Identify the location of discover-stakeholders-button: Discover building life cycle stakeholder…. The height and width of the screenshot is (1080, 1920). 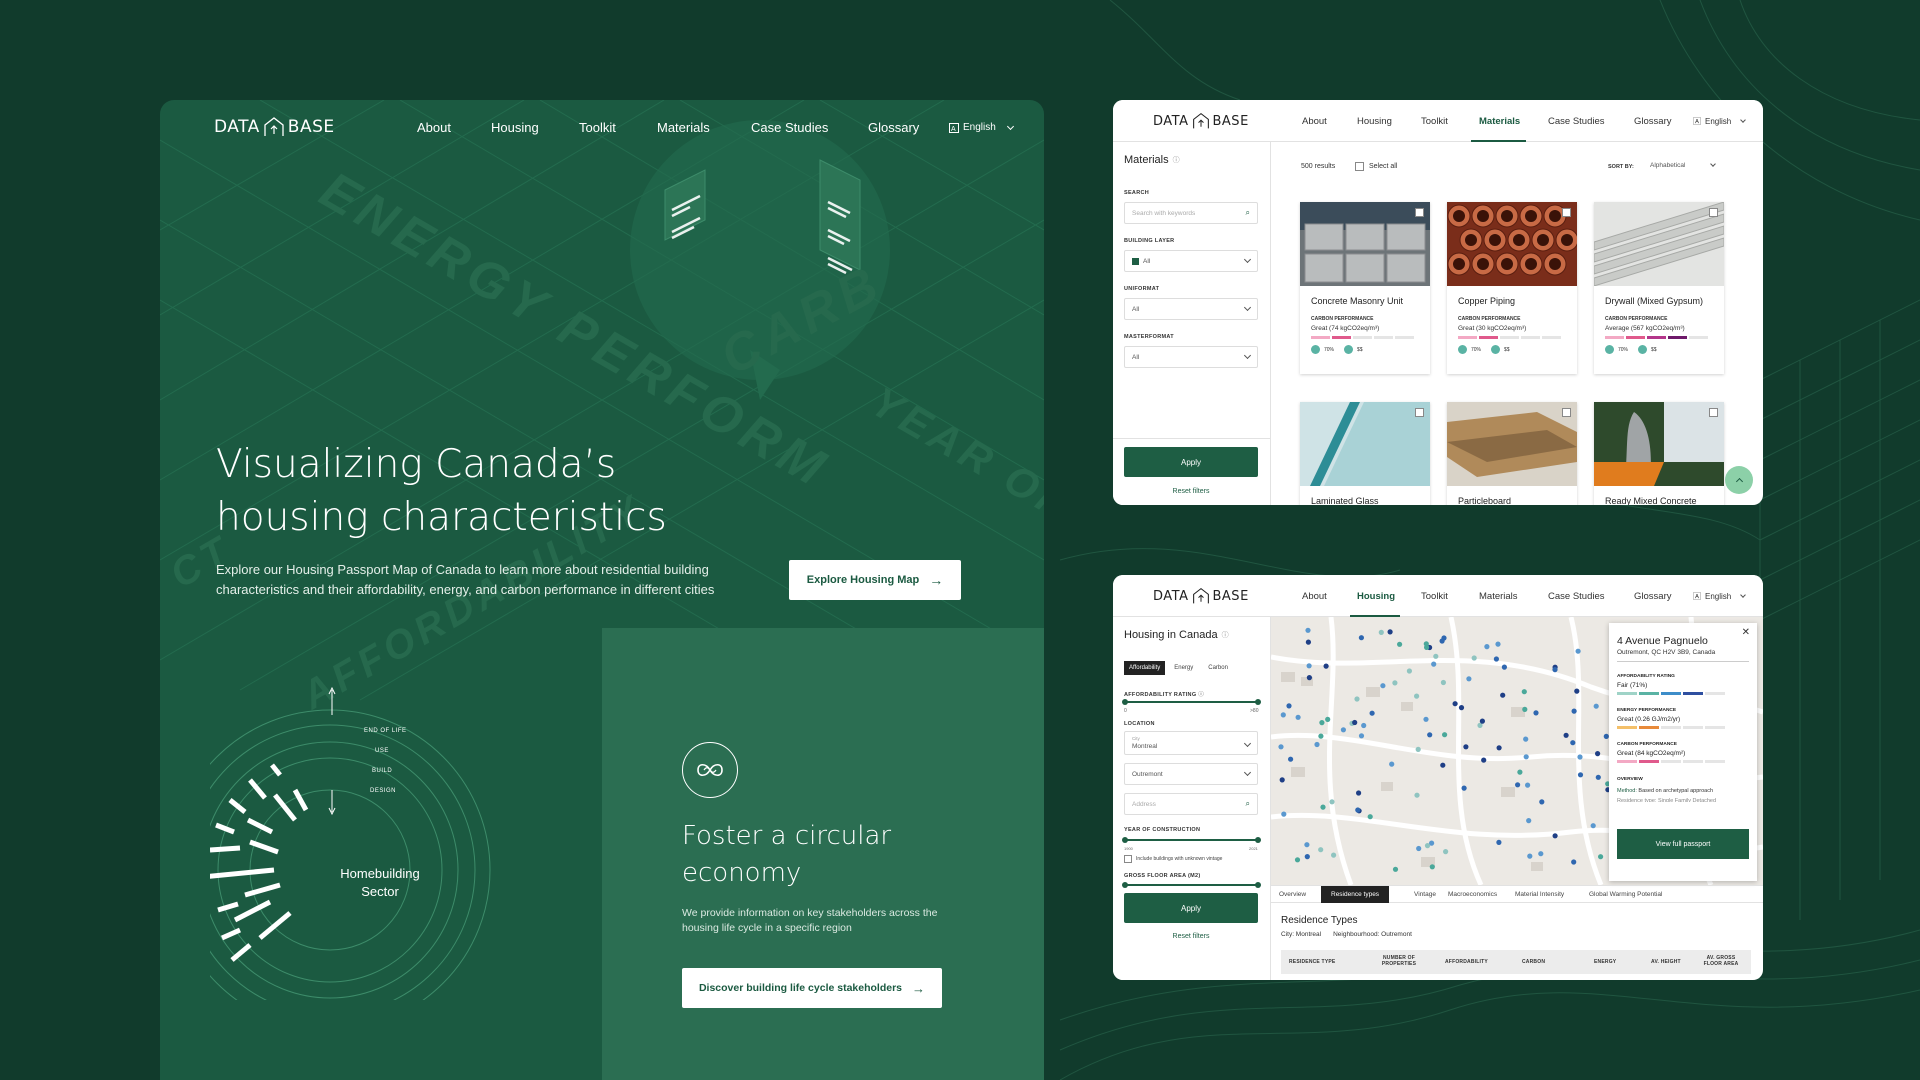
(812, 988).